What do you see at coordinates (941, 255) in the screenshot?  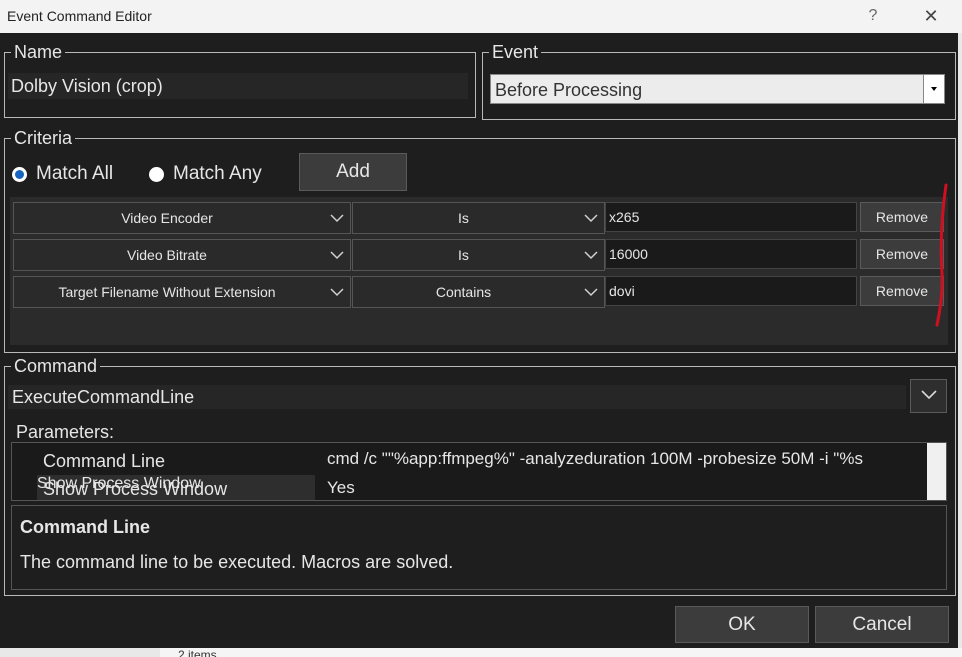 I see `red-annotation-mark` at bounding box center [941, 255].